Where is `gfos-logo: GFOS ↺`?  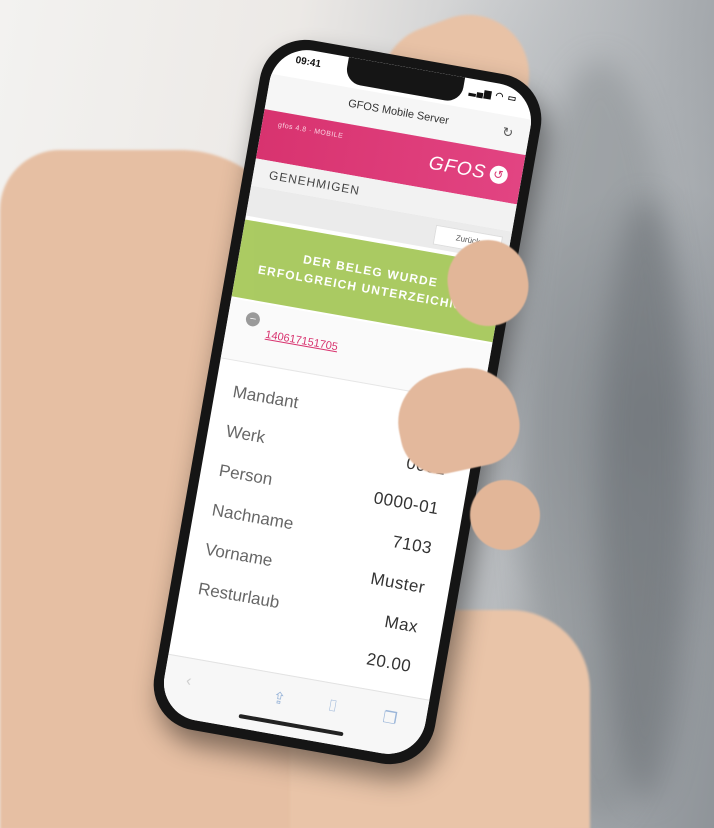 gfos-logo: GFOS ↺ is located at coordinates (468, 170).